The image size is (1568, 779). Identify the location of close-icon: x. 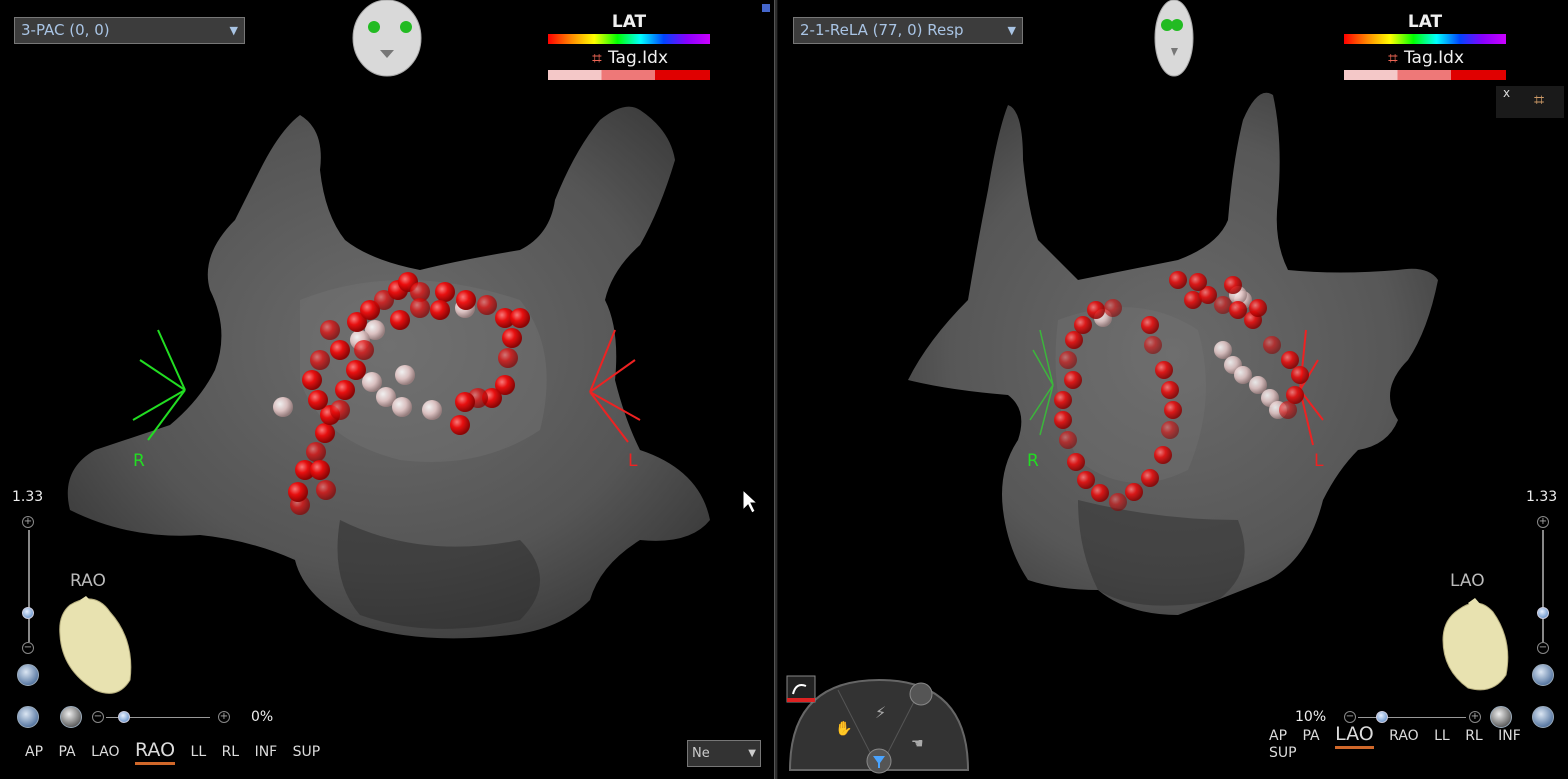
(1506, 93).